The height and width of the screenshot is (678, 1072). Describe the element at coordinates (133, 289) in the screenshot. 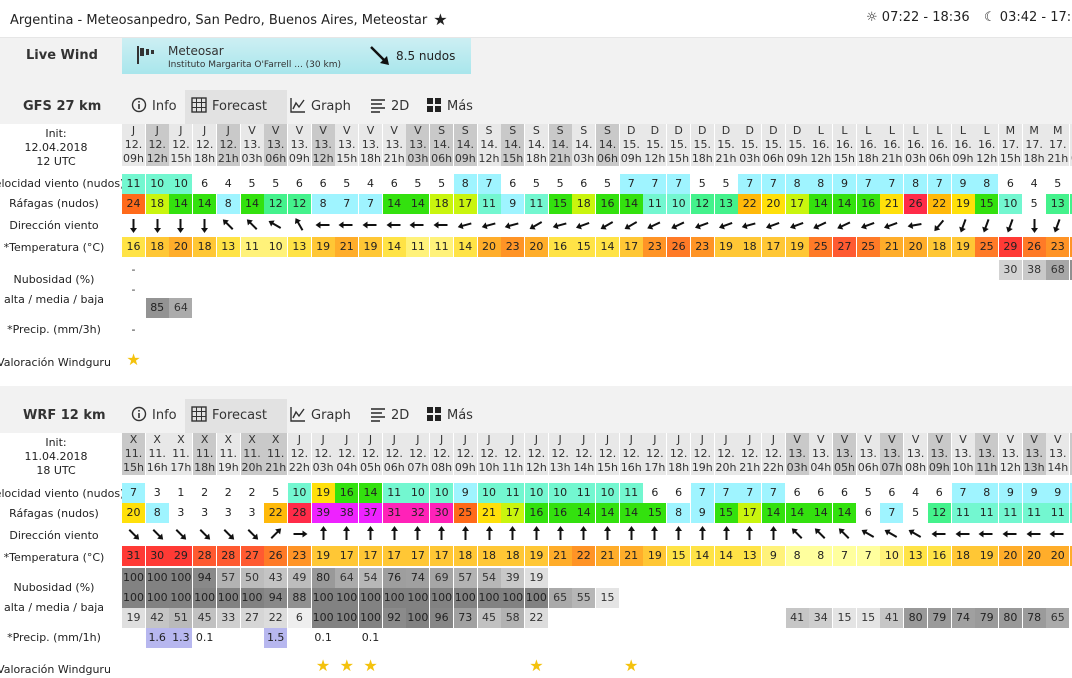

I see `cloud-cover-cell: -` at that location.